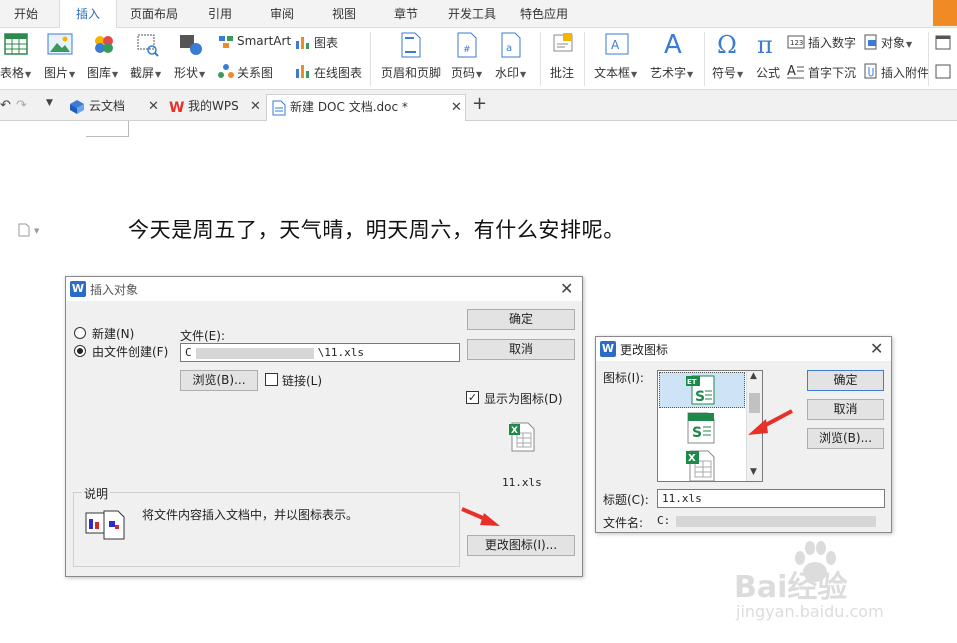 Image resolution: width=957 pixels, height=643 pixels. I want to click on picture-label: 图片▼, so click(60, 73).